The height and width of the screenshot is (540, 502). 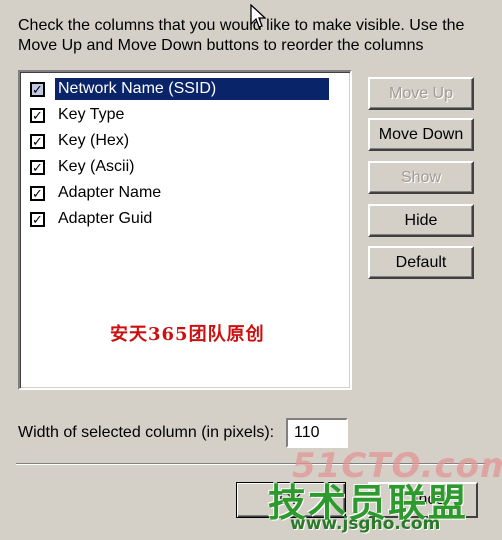 I want to click on column-item-label: Adapter Name, so click(x=110, y=192).